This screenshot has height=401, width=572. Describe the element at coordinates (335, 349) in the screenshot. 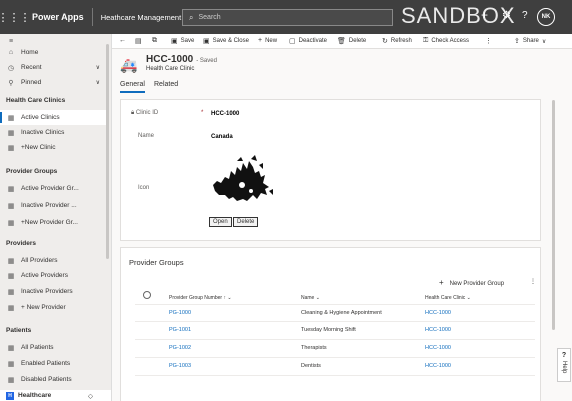

I see `table-row: PG-1002 Therapists HCC-1000` at that location.